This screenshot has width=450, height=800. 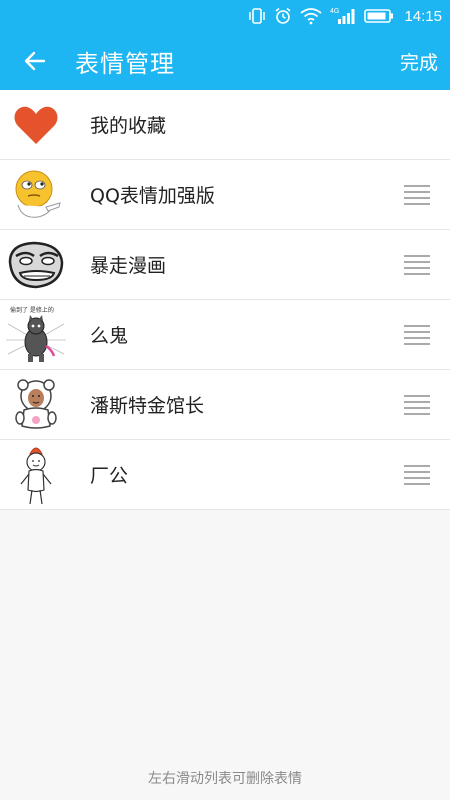 What do you see at coordinates (36, 125) in the screenshot?
I see `heart-icon` at bounding box center [36, 125].